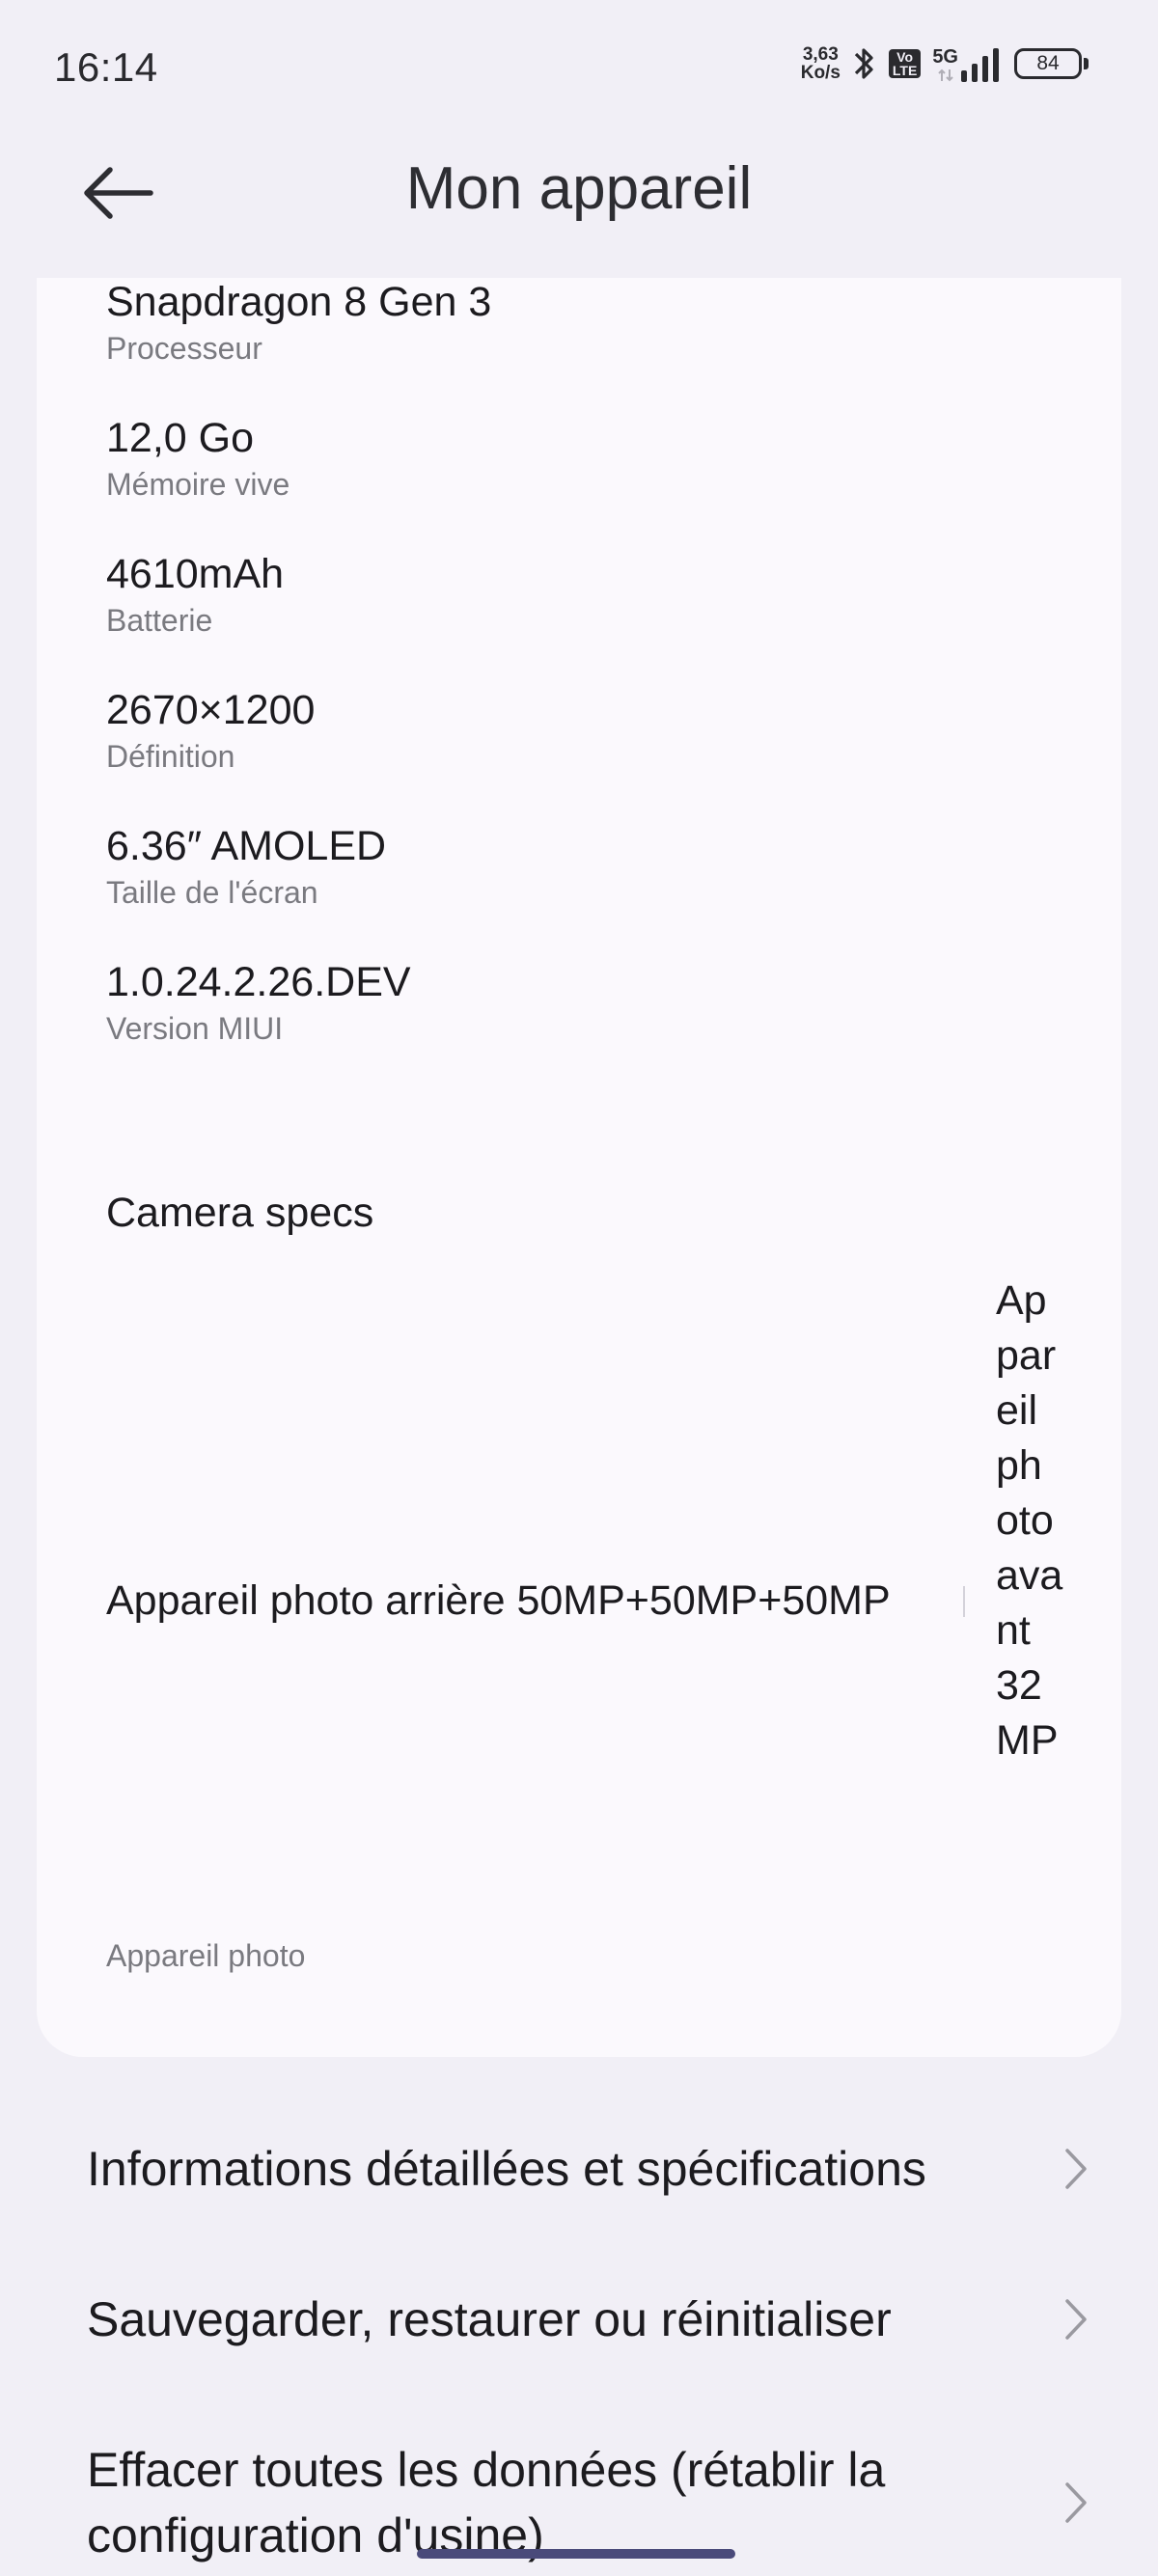  I want to click on spec-miui-version: 1.0.24.2.26.DEV Version MIUI, so click(258, 1002).